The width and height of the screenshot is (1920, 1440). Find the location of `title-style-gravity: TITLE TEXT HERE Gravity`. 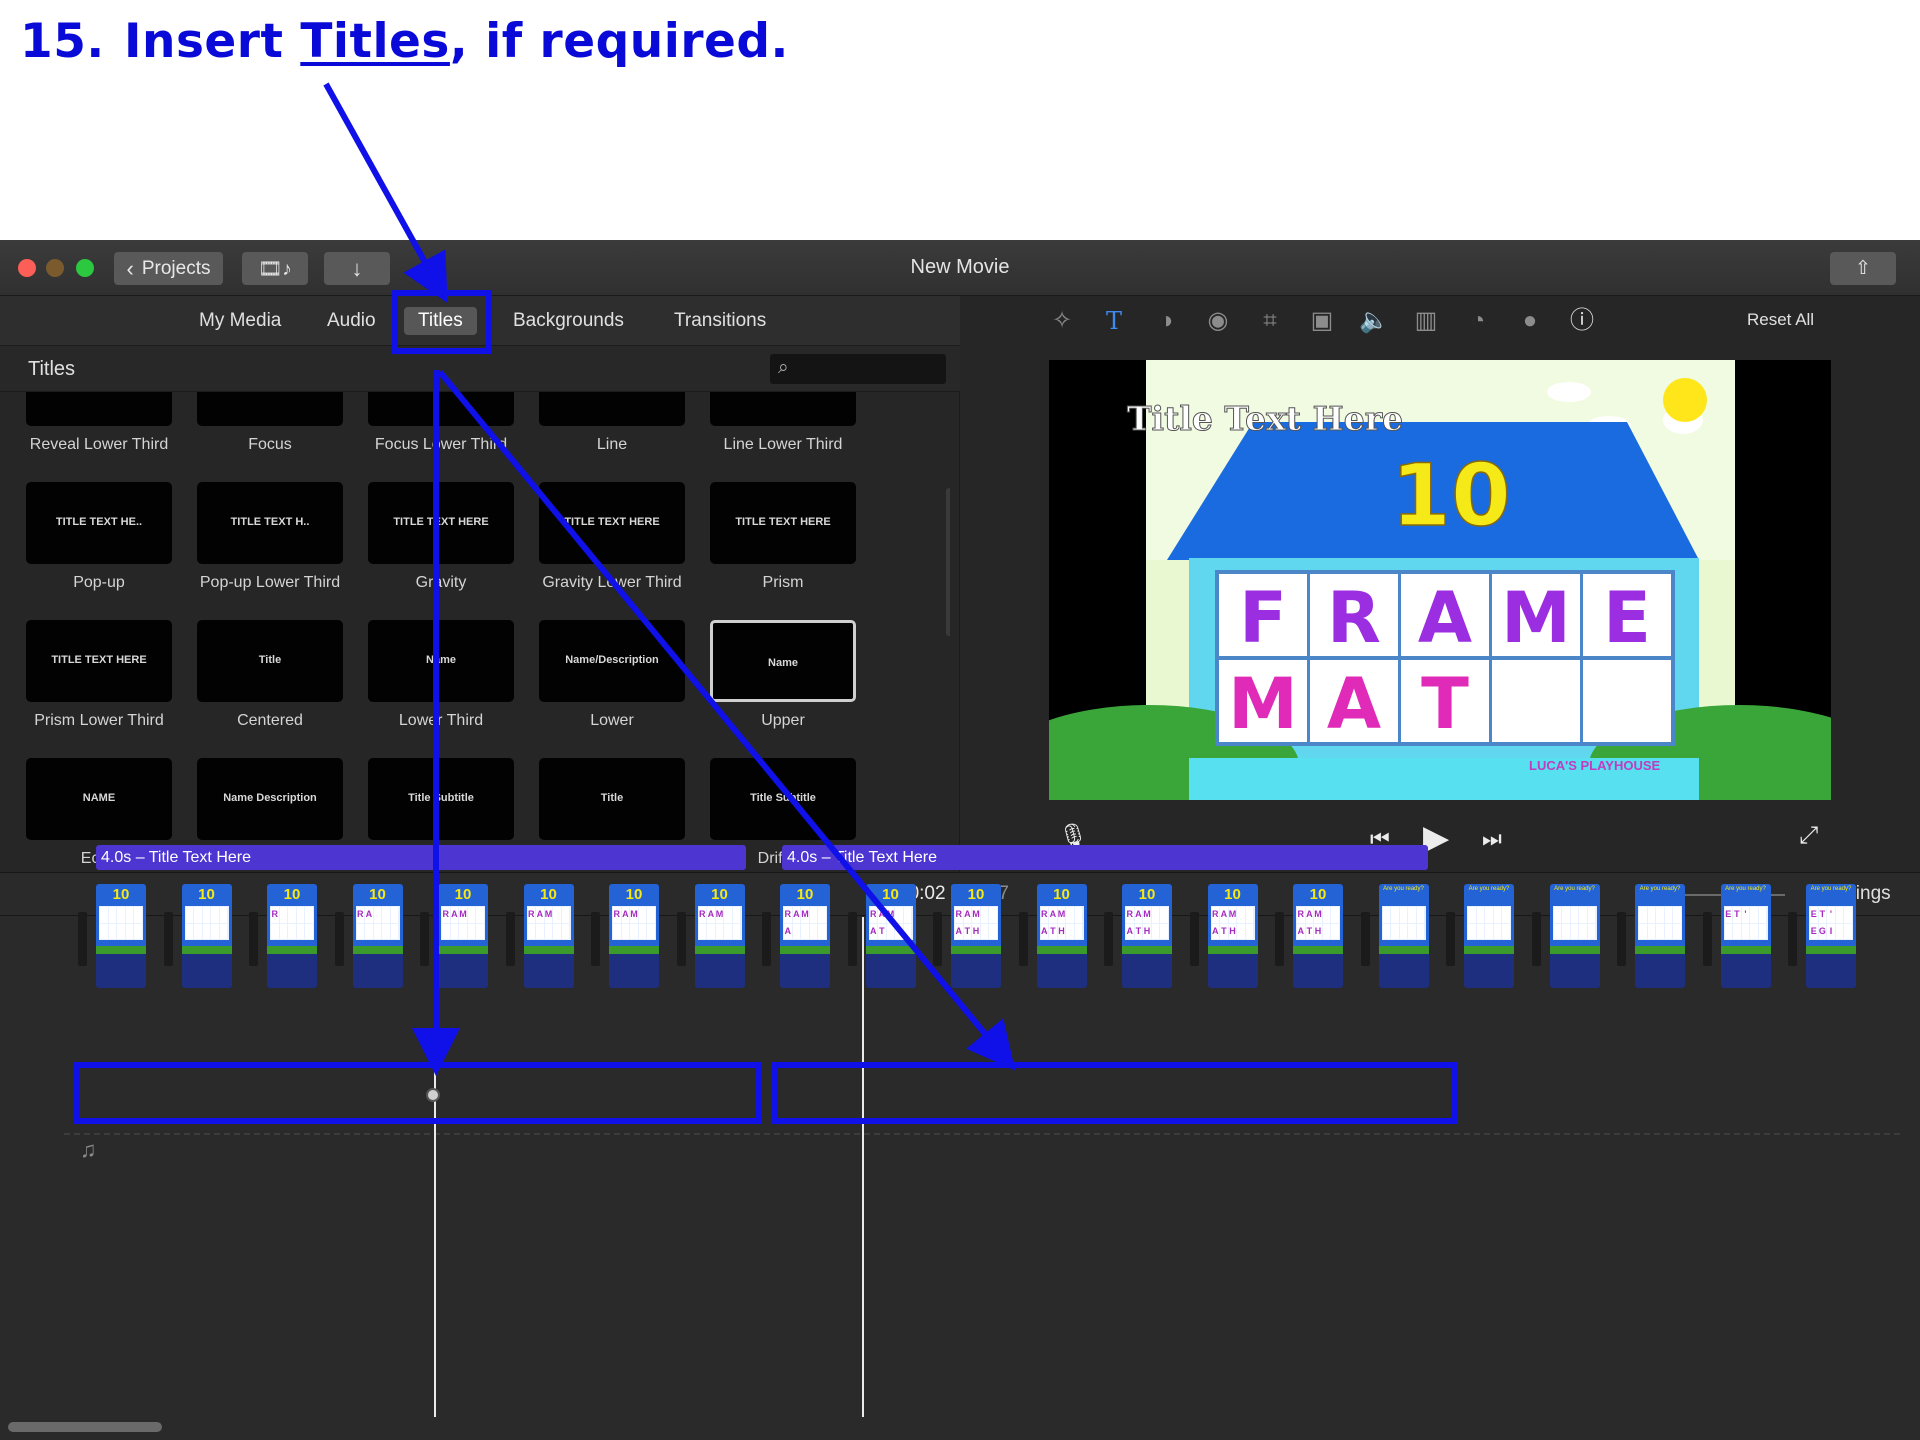

title-style-gravity: TITLE TEXT HERE Gravity is located at coordinates (441, 537).